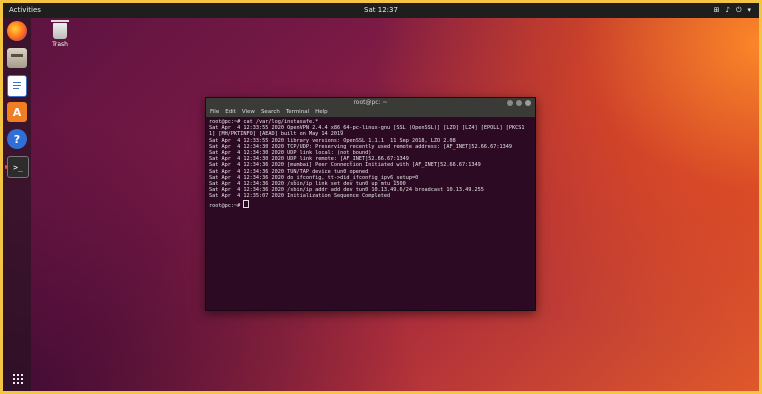 This screenshot has height=394, width=762. What do you see at coordinates (17, 58) in the screenshot?
I see `files-icon` at bounding box center [17, 58].